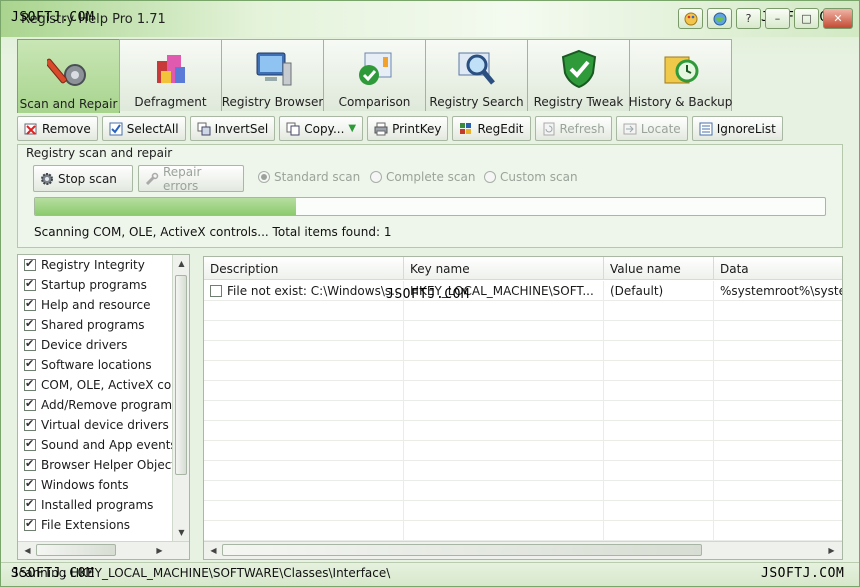 Image resolution: width=860 pixels, height=587 pixels. I want to click on category-item: Device drivers, so click(95, 345).